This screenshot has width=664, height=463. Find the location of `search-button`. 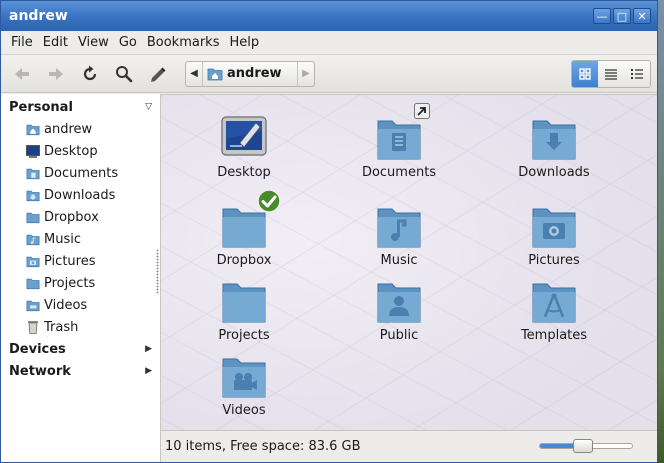

search-button is located at coordinates (124, 74).